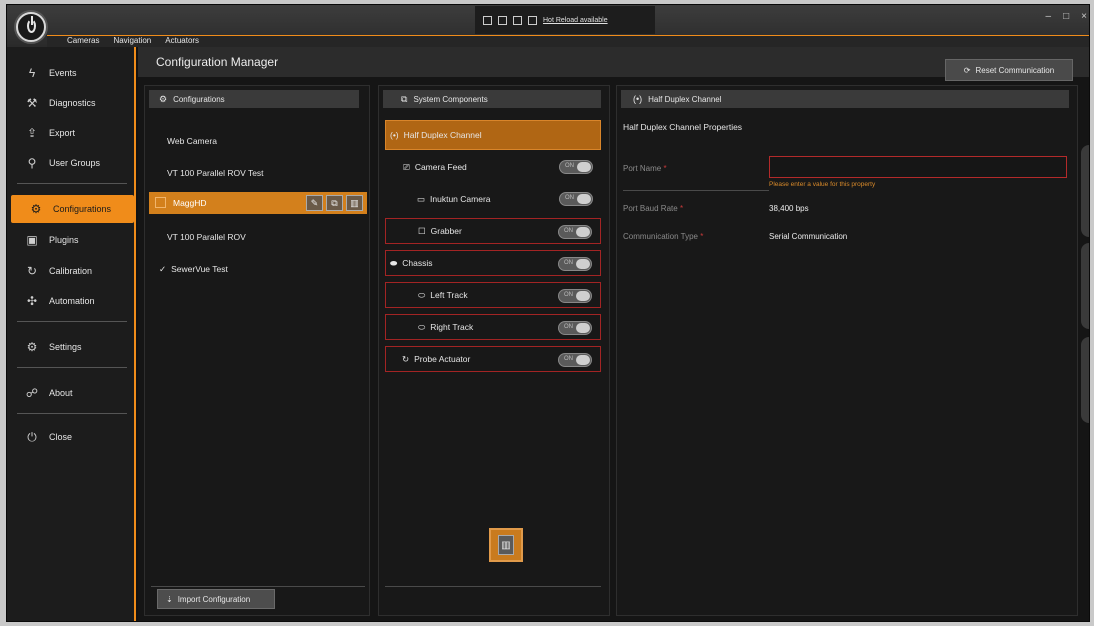 The height and width of the screenshot is (626, 1094). Describe the element at coordinates (808, 236) in the screenshot. I see `communication-type-value: Serial Communication` at that location.